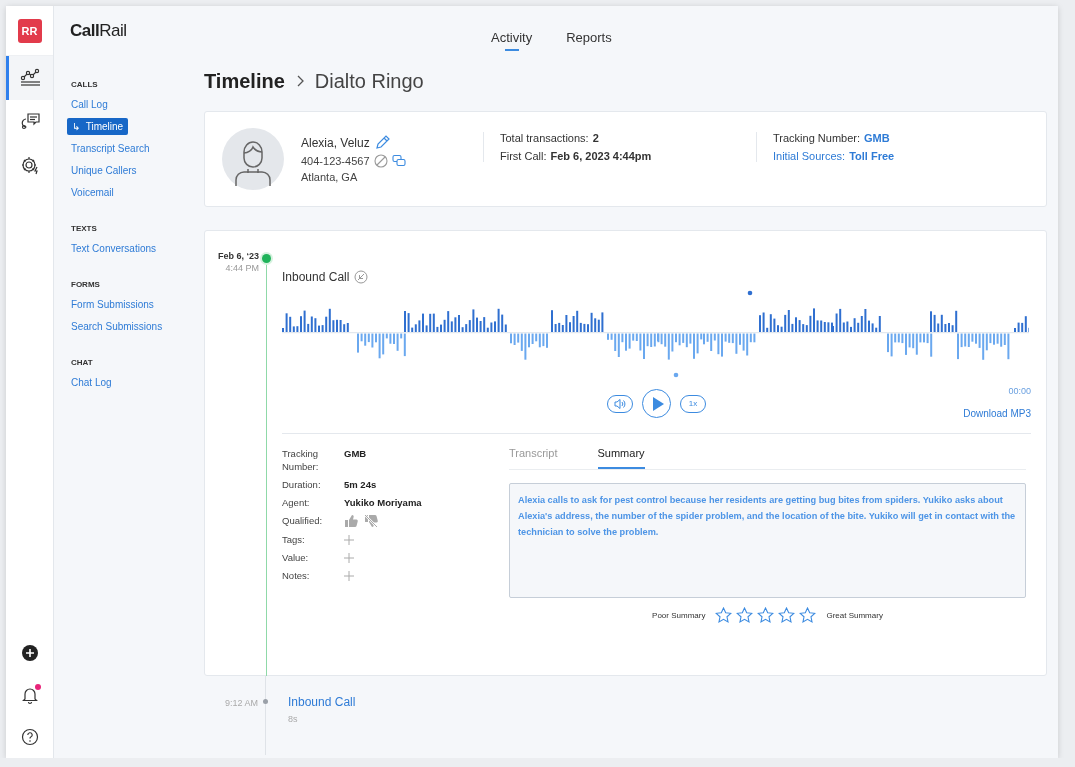  I want to click on source-value: GMB, so click(877, 138).